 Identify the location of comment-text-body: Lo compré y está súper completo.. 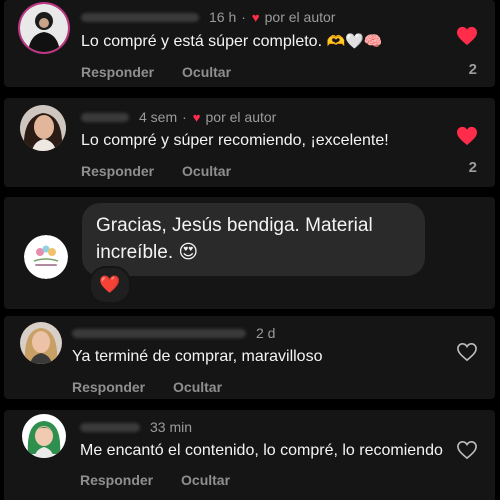
(202, 41).